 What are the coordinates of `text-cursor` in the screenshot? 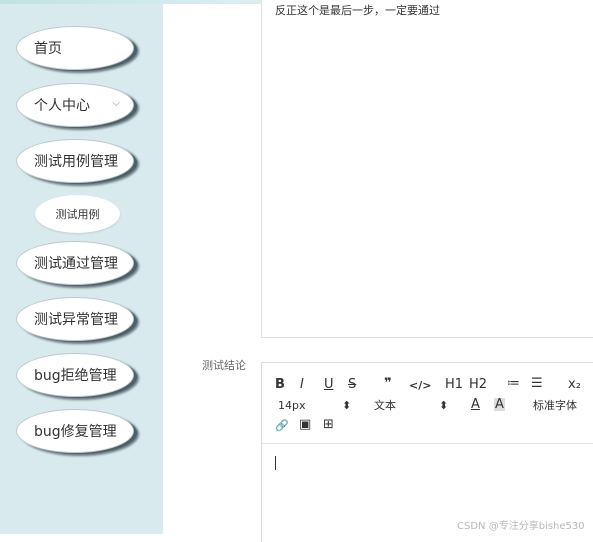 It's located at (275, 463).